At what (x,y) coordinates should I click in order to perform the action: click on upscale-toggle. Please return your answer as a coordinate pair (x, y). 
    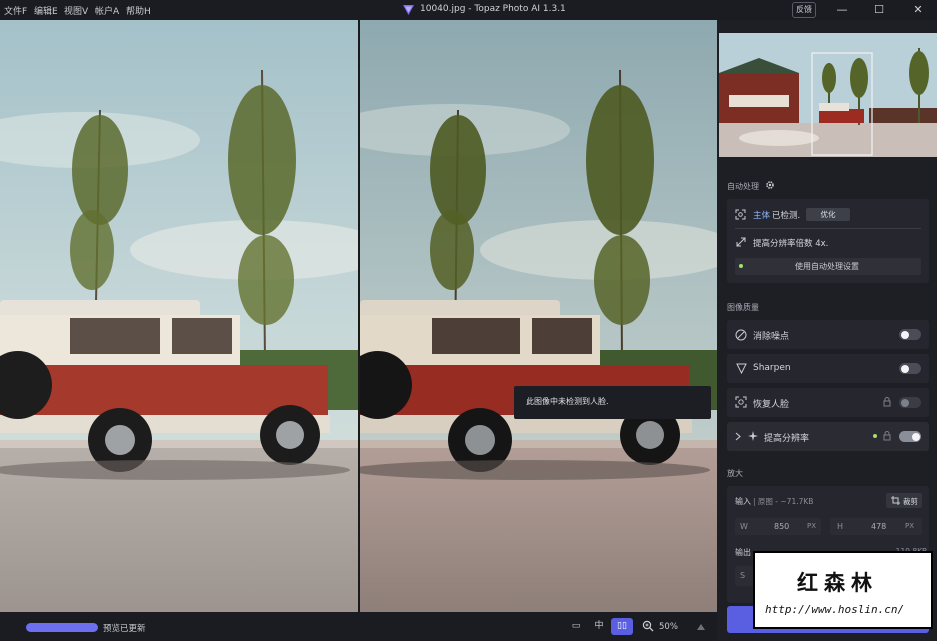
    Looking at the image, I should click on (910, 436).